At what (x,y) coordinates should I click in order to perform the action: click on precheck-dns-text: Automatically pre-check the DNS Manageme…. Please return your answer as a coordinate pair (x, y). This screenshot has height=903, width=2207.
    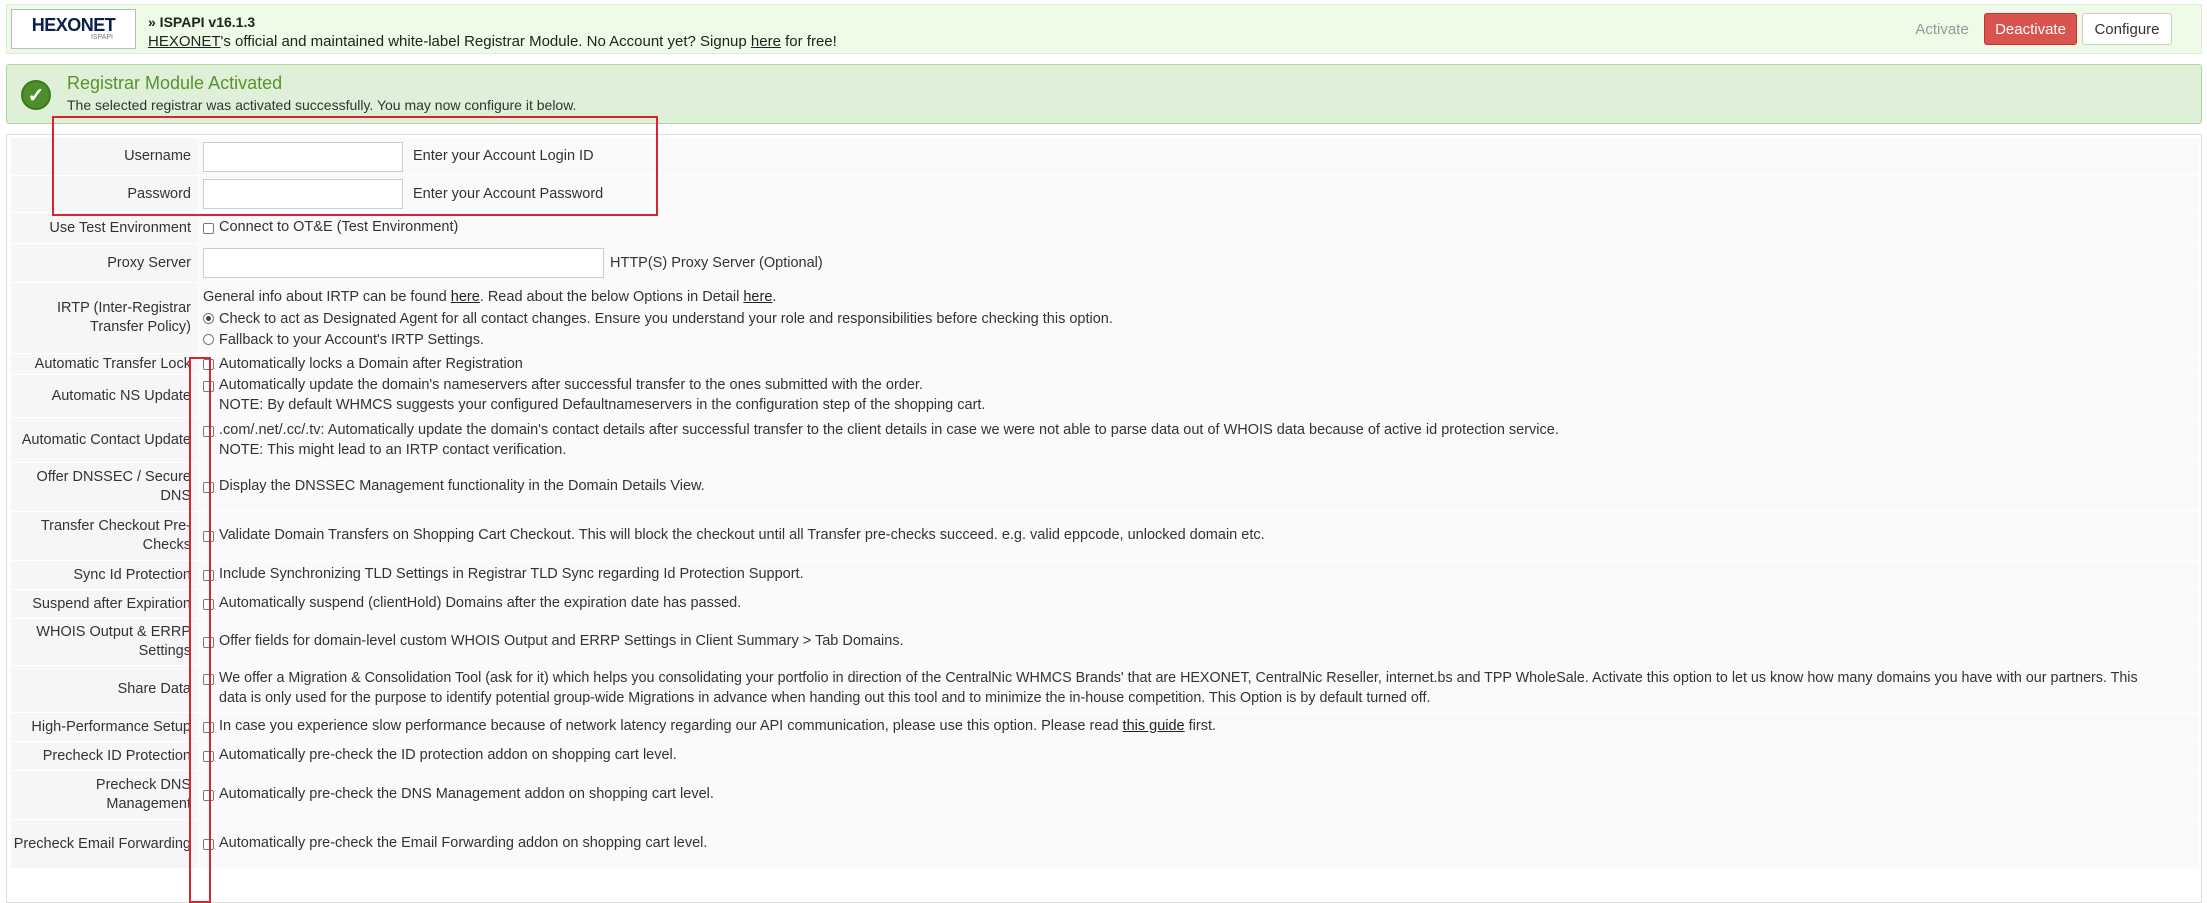
    Looking at the image, I should click on (466, 794).